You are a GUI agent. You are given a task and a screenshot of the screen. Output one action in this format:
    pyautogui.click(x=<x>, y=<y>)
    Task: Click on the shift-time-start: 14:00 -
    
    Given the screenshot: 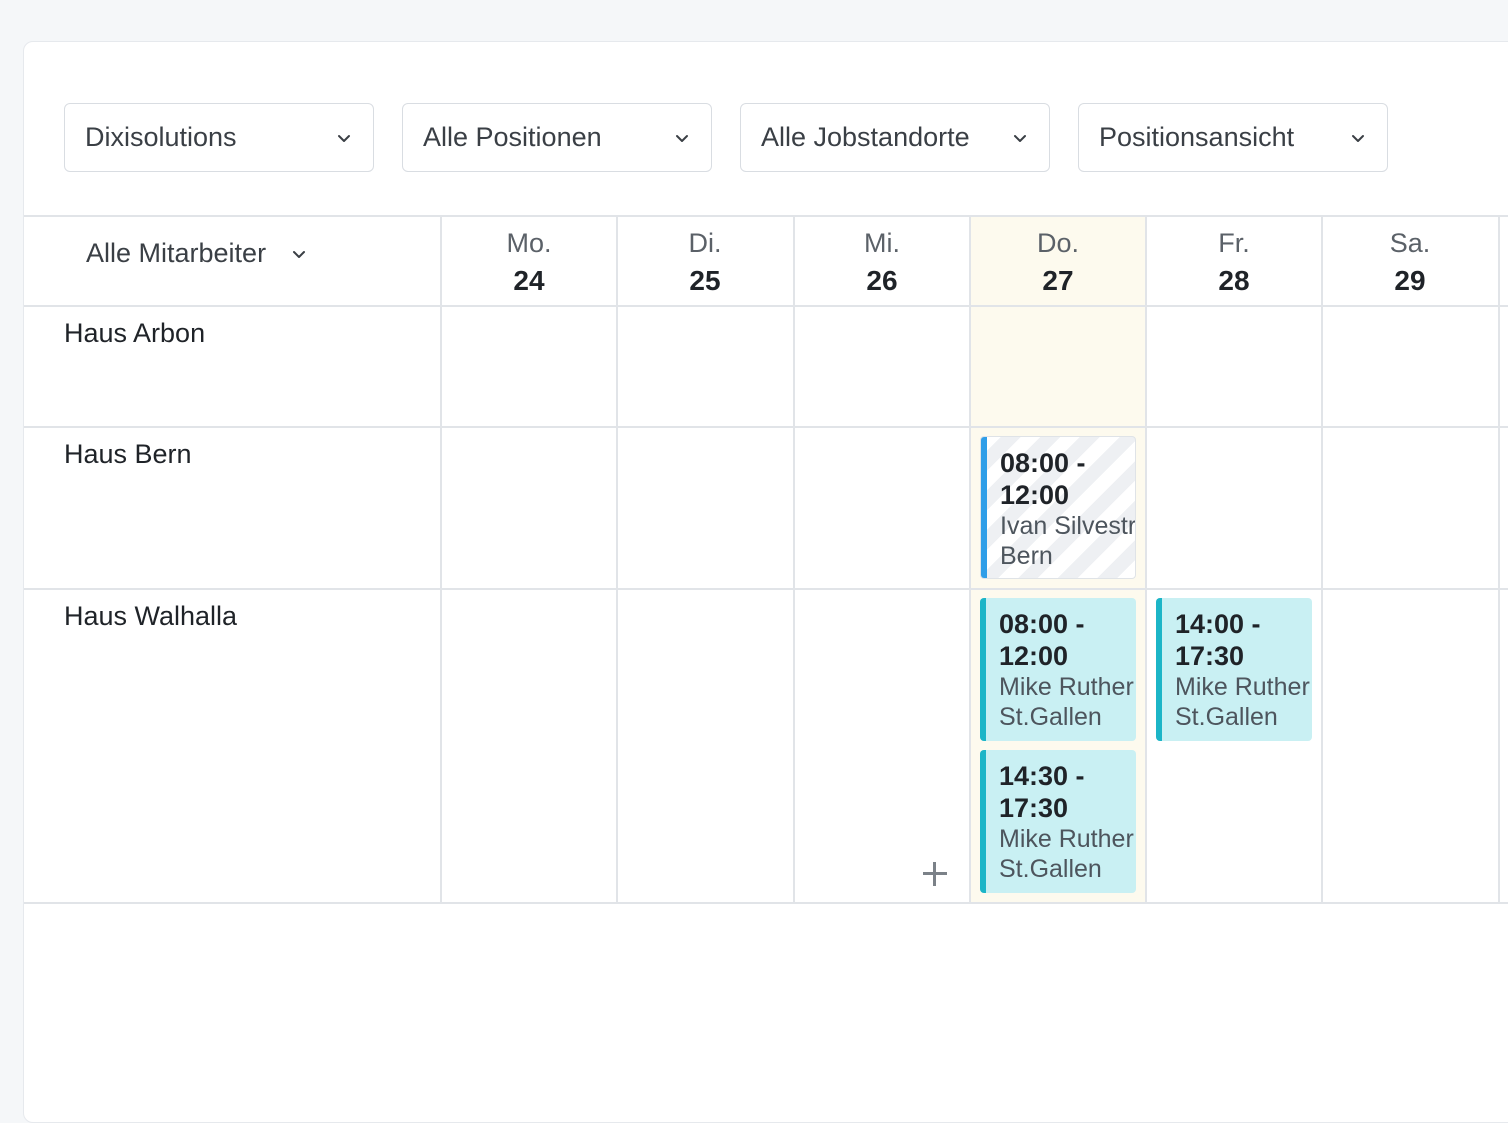 What is the action you would take?
    pyautogui.click(x=1218, y=624)
    